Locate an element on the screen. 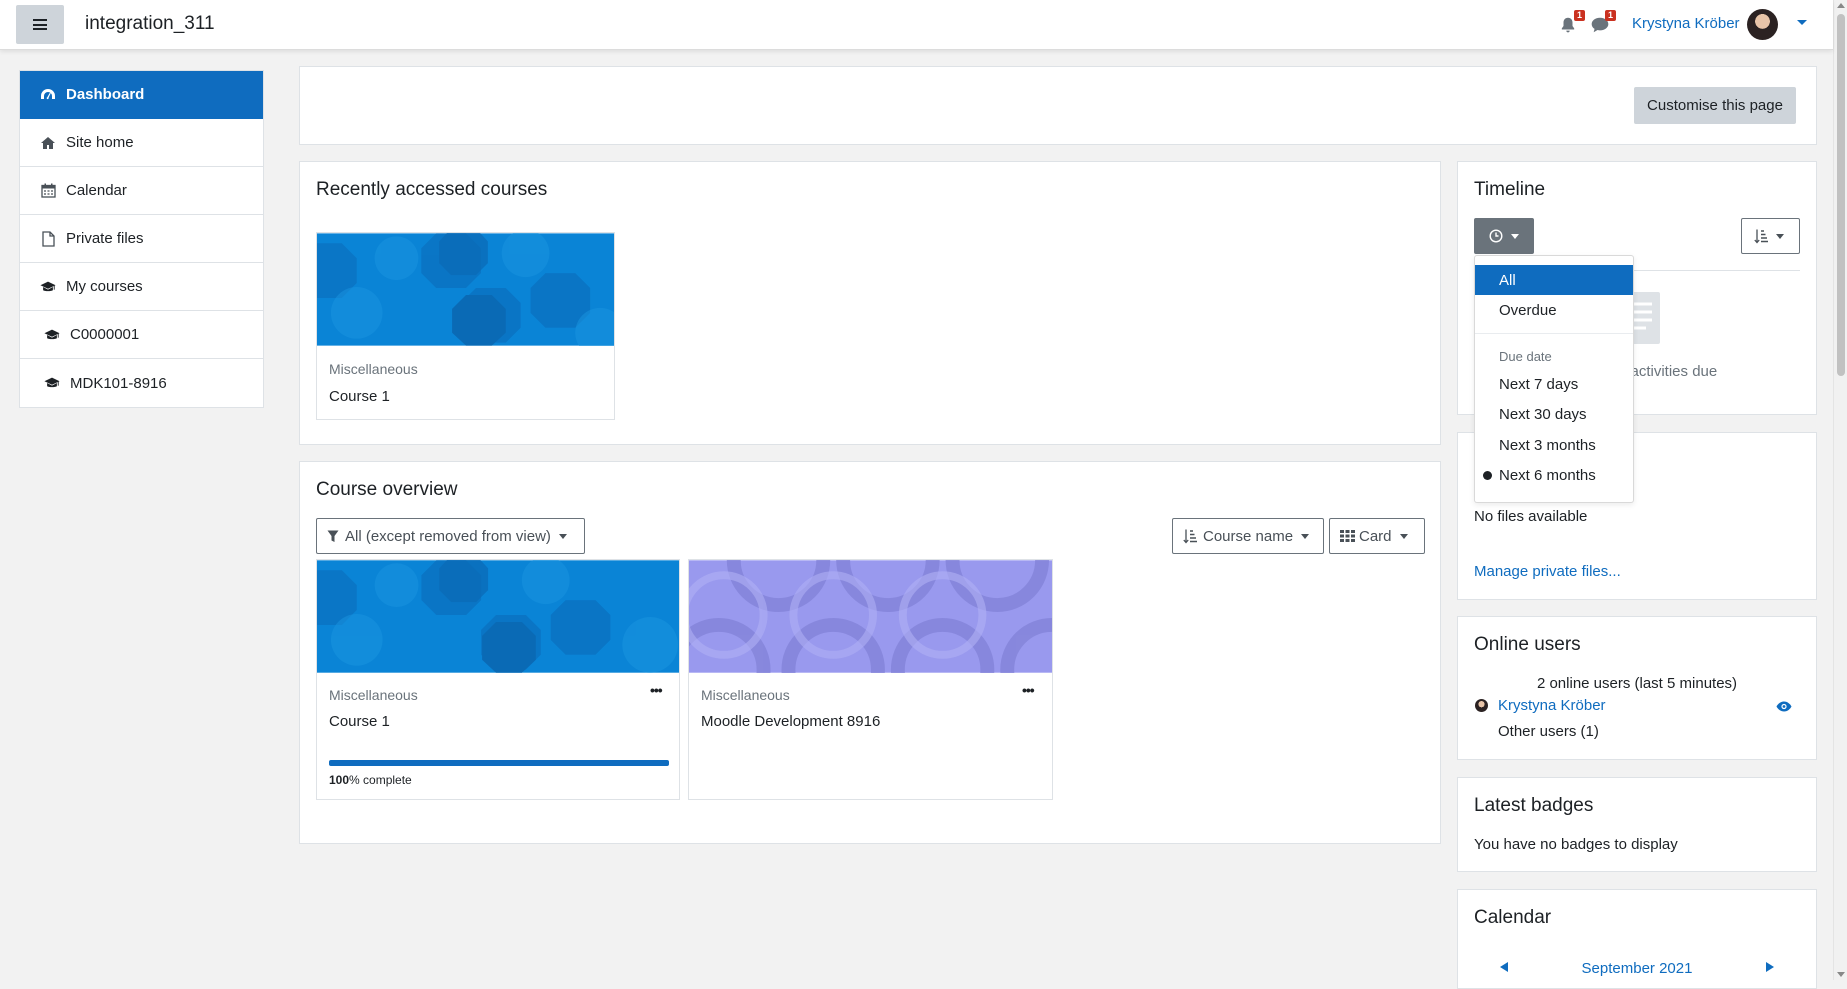 The image size is (1847, 989). customise-page-button: Customise this page is located at coordinates (1715, 105).